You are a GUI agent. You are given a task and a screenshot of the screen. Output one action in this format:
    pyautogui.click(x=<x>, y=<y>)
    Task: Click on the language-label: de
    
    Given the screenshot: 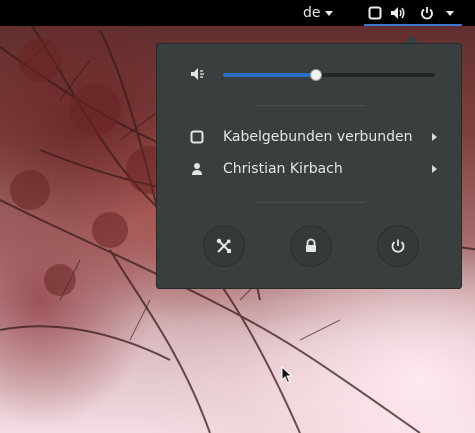 What is the action you would take?
    pyautogui.click(x=312, y=13)
    